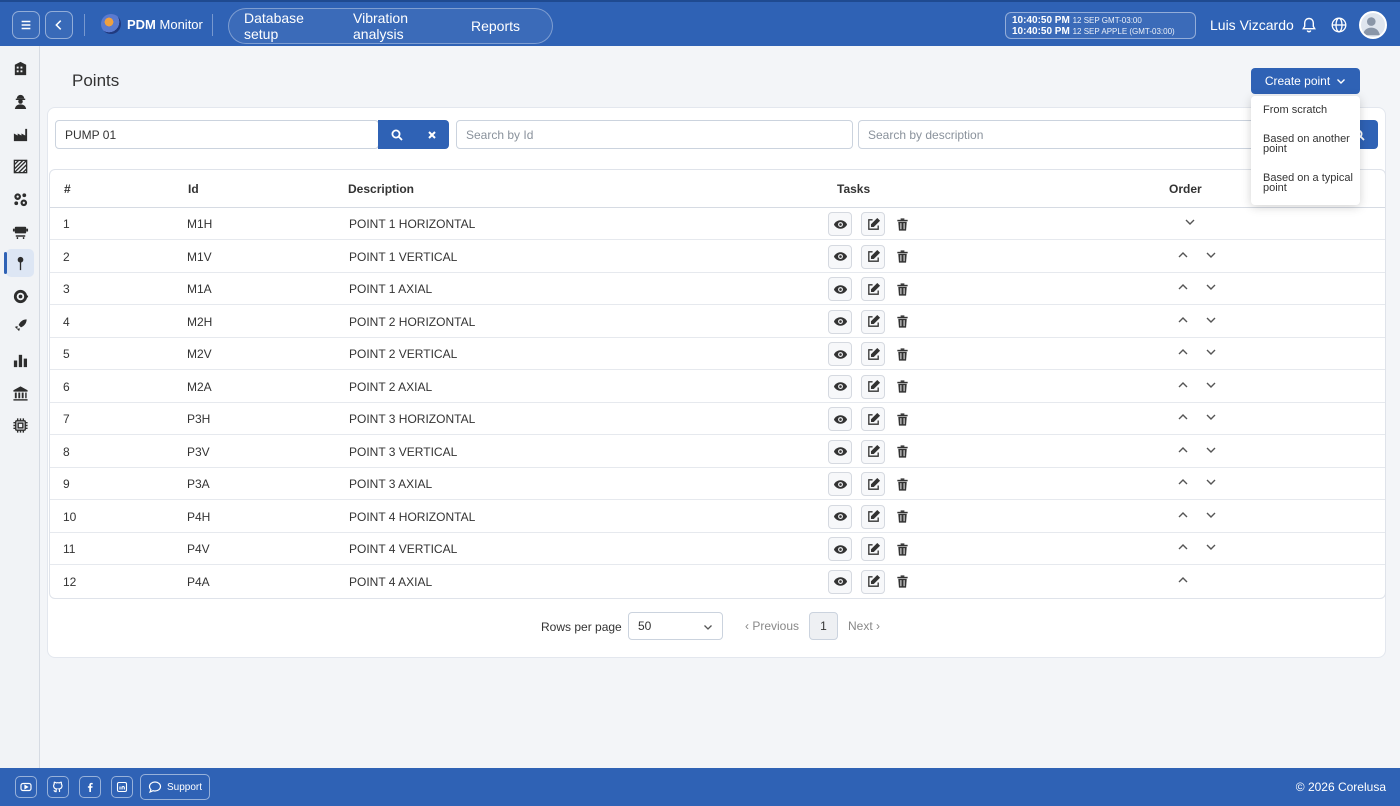  Describe the element at coordinates (20, 325) in the screenshot. I see `sidebar-item-launch` at that location.